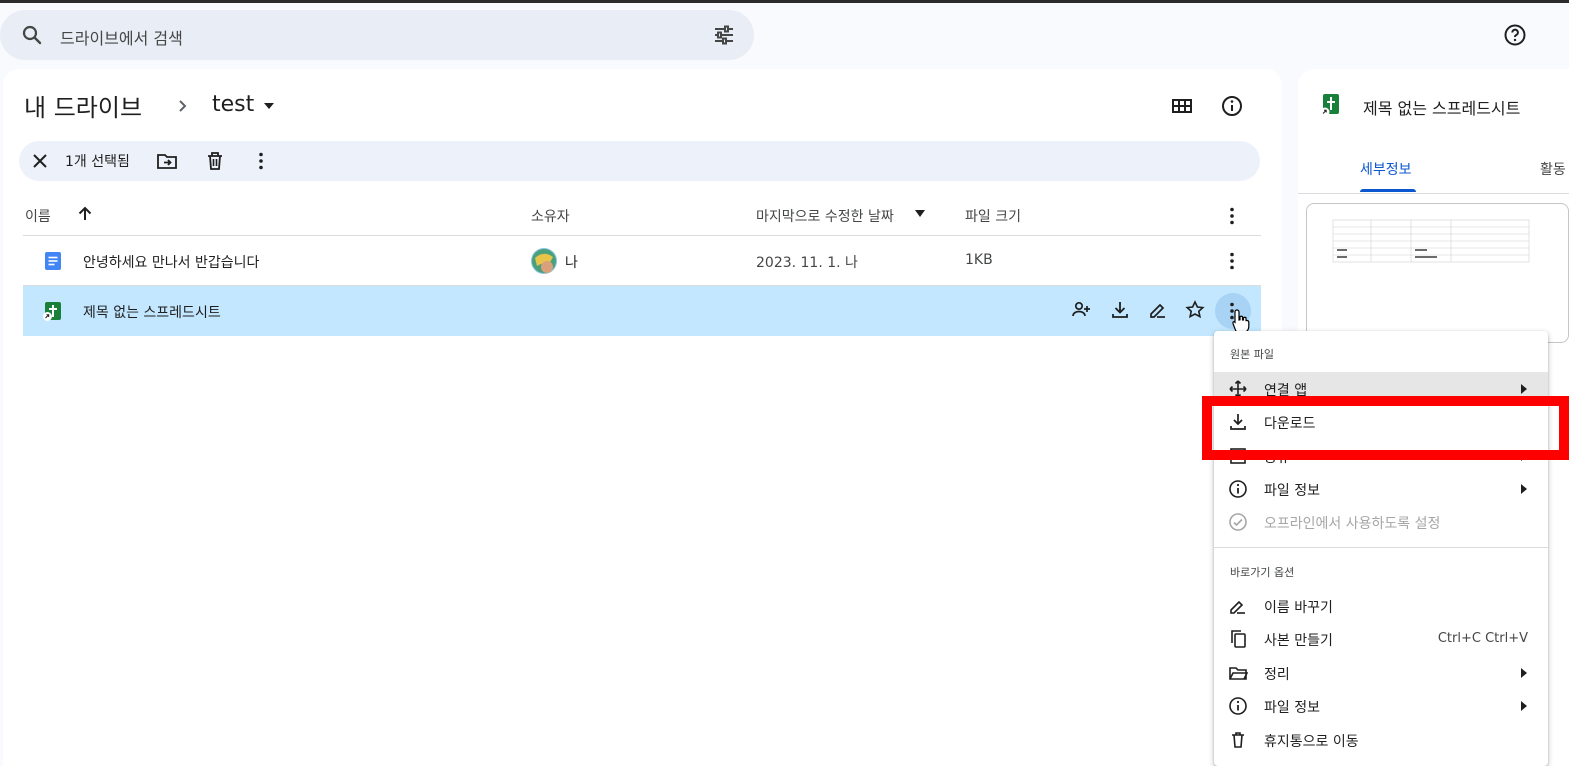 This screenshot has height=766, width=1569. What do you see at coordinates (1515, 35) in the screenshot?
I see `help-icon` at bounding box center [1515, 35].